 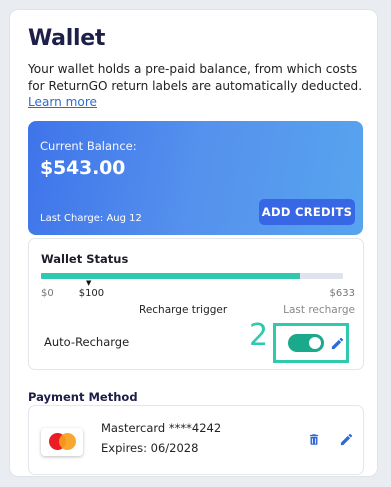 I want to click on mastercard-logo-icon, so click(x=62, y=442).